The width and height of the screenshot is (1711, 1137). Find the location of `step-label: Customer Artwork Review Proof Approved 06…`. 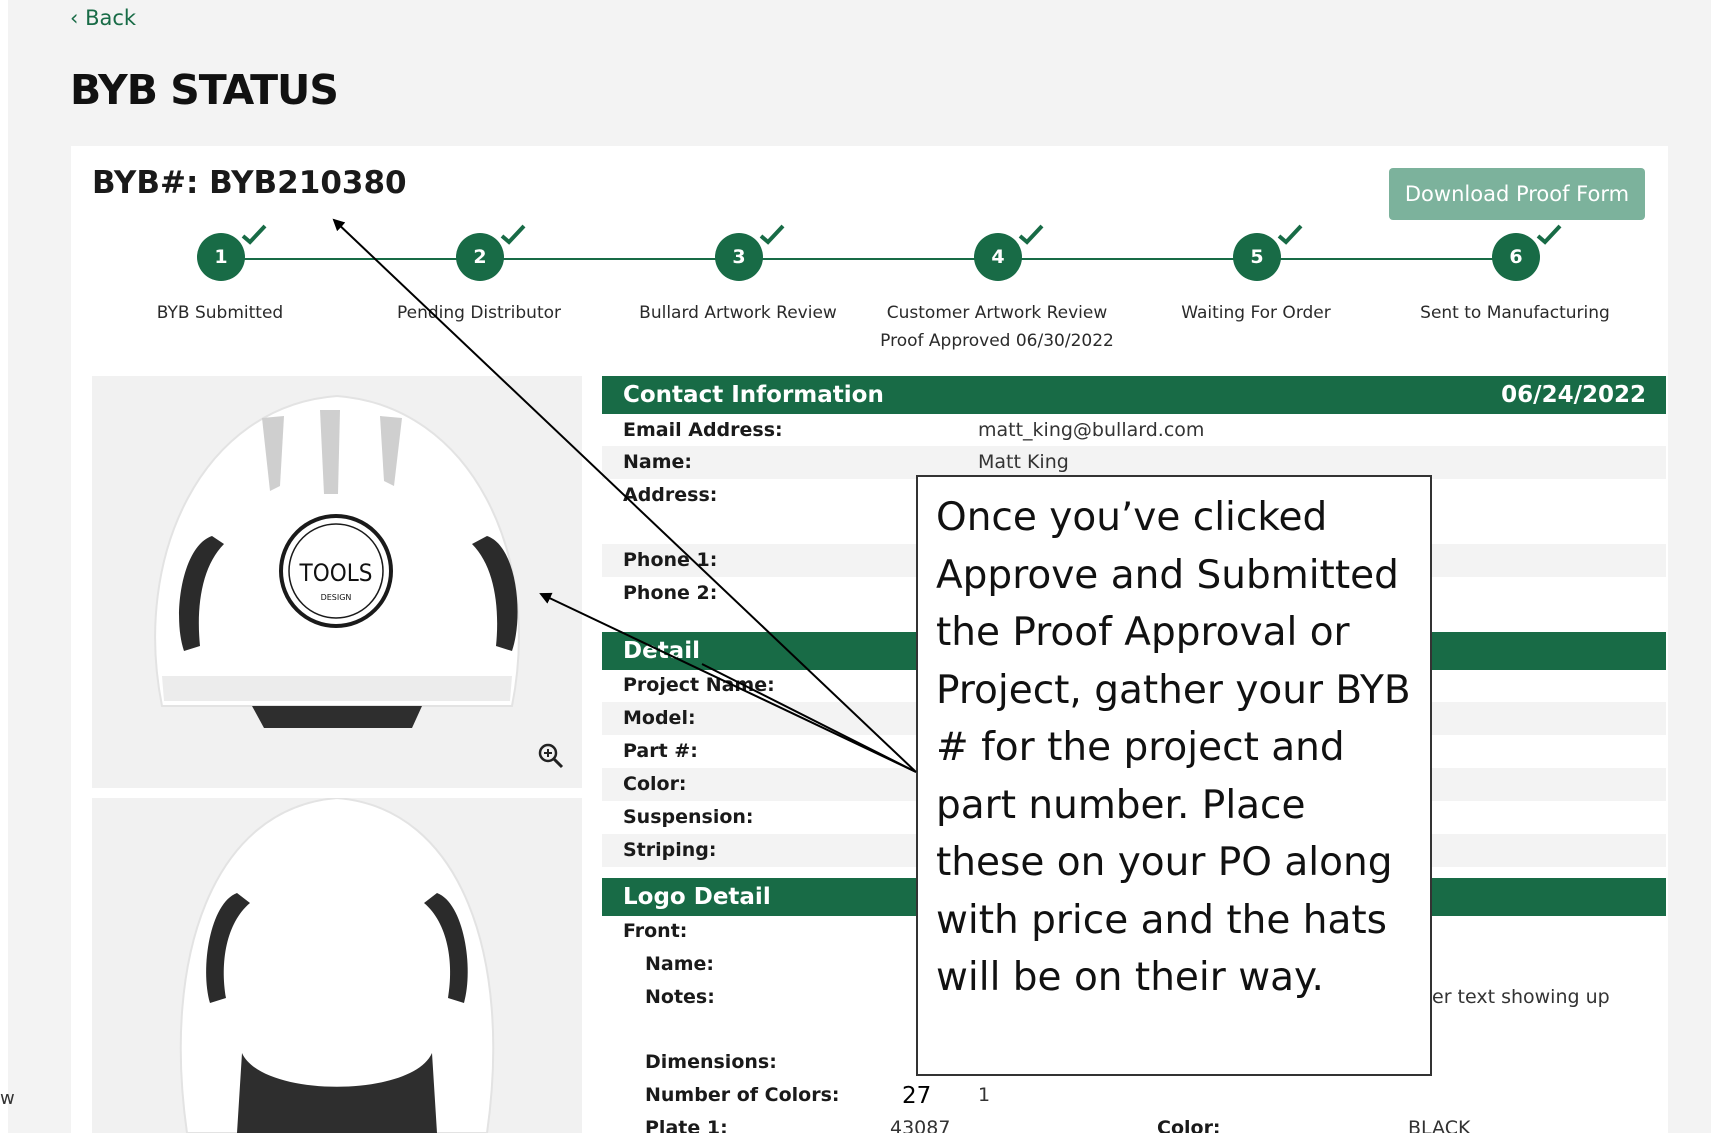

step-label: Customer Artwork Review Proof Approved 06… is located at coordinates (997, 327).